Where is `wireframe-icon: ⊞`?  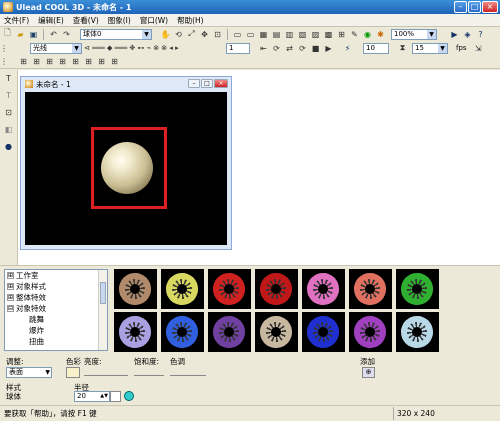 wireframe-icon: ⊞ is located at coordinates (341, 34).